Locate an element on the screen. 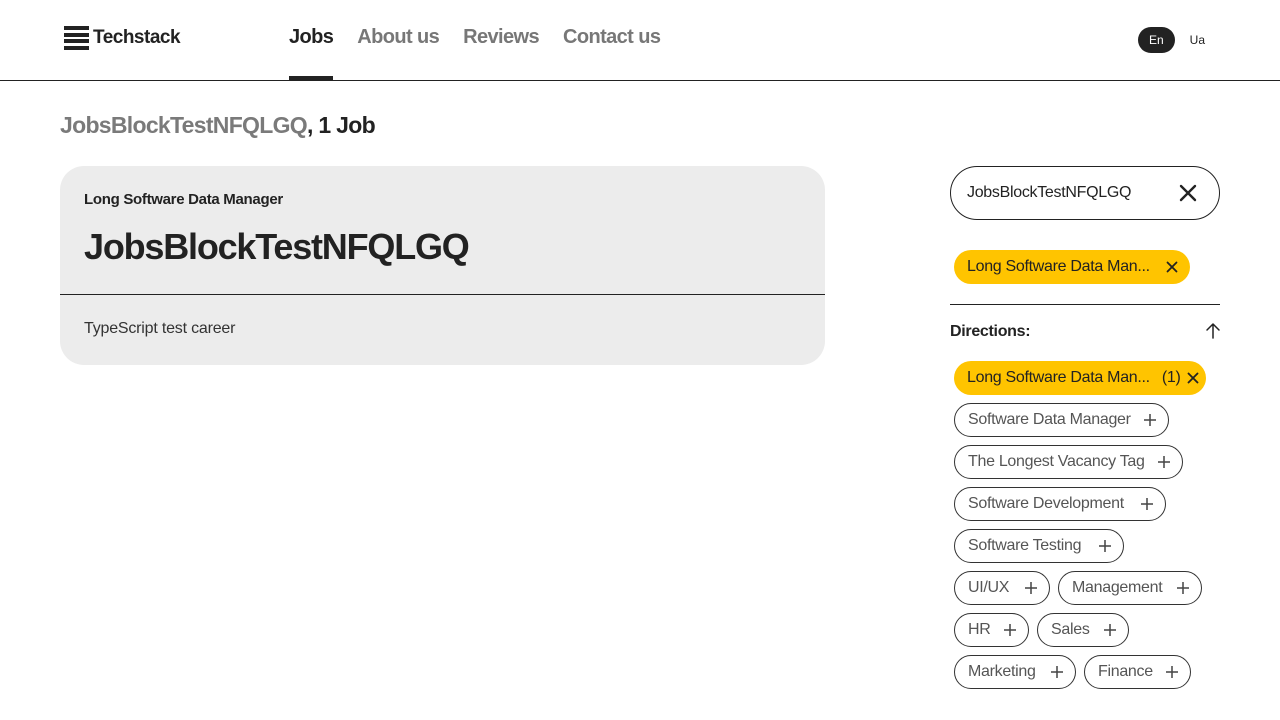  results-heading: JobsBlockTestNFQLGQ, 1 Job is located at coordinates (218, 125).